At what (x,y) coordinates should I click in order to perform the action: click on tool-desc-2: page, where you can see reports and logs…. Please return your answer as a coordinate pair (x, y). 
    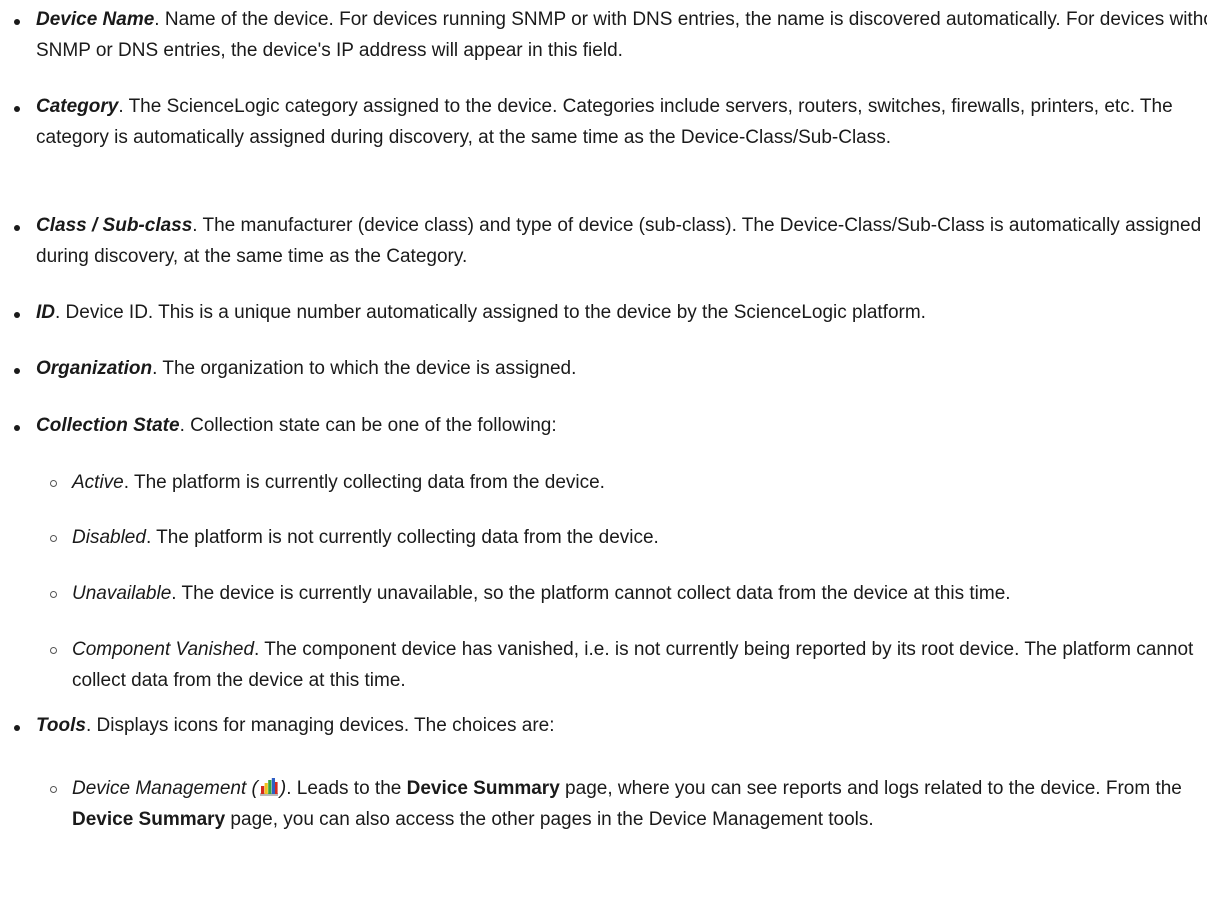
    Looking at the image, I should click on (870, 788).